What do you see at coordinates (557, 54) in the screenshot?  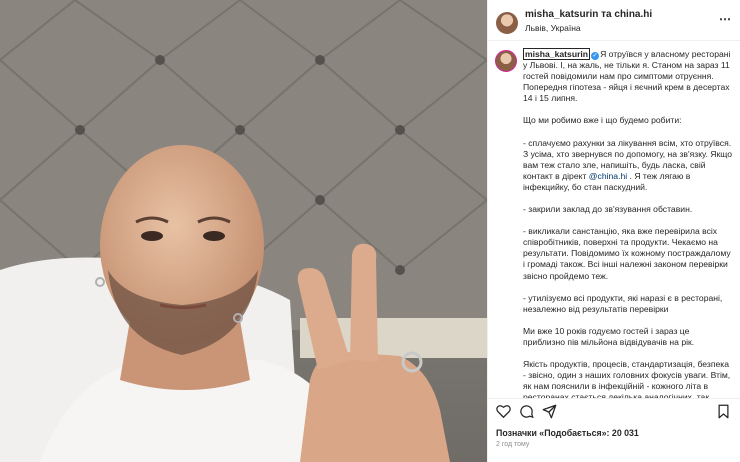 I see `caption-username: misha_katsurin` at bounding box center [557, 54].